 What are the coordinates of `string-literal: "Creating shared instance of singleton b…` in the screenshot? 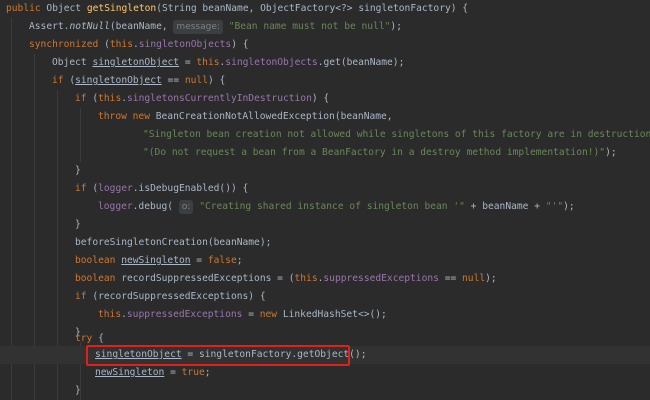 It's located at (332, 206).